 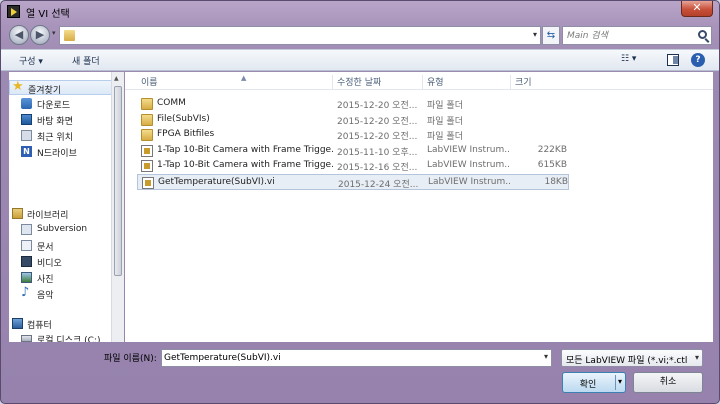 I want to click on ok-button: 확인 ▾, so click(x=594, y=382).